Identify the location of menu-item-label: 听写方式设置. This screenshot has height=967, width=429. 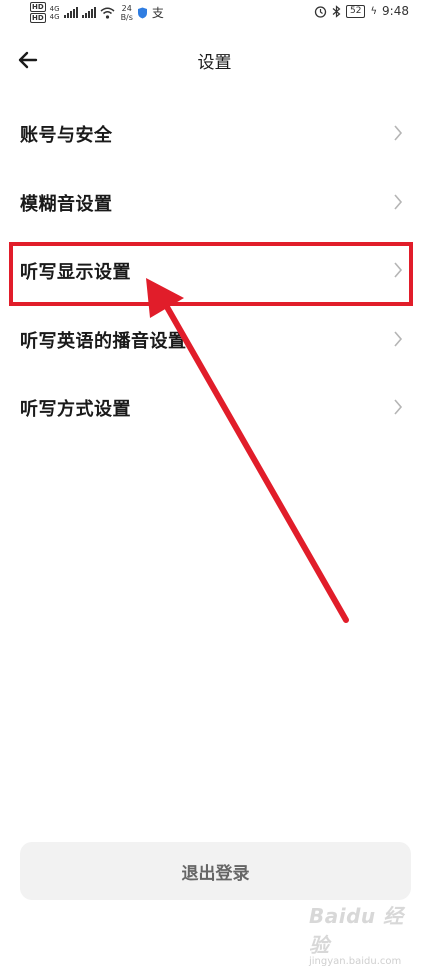
(75, 409).